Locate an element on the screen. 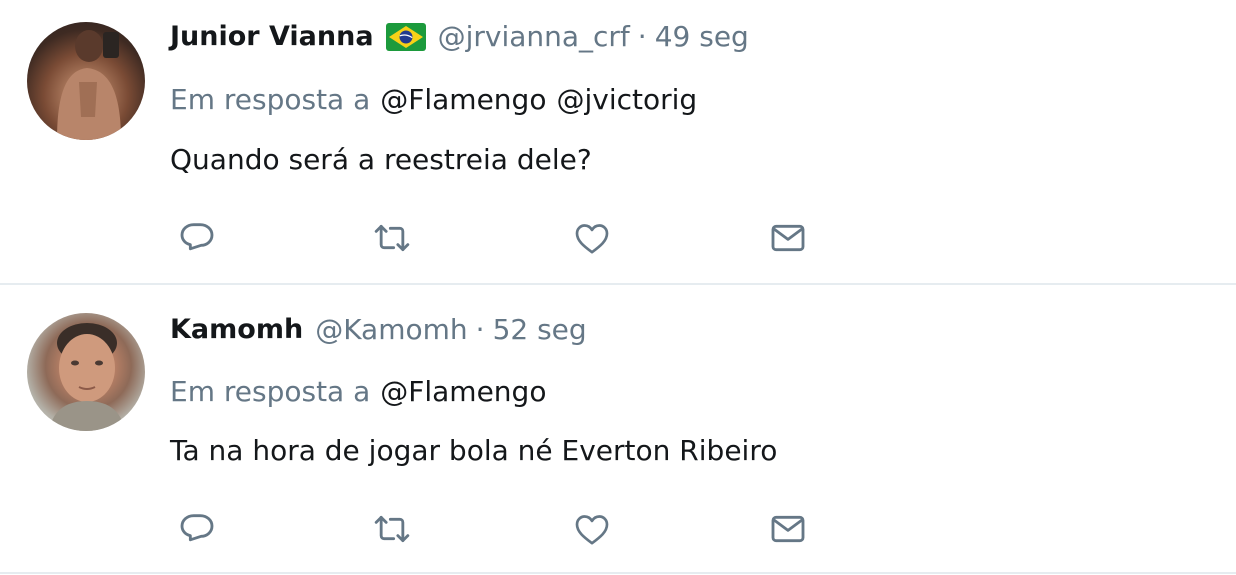 This screenshot has height=575, width=1236. user-handle: @Kamomh is located at coordinates (391, 329).